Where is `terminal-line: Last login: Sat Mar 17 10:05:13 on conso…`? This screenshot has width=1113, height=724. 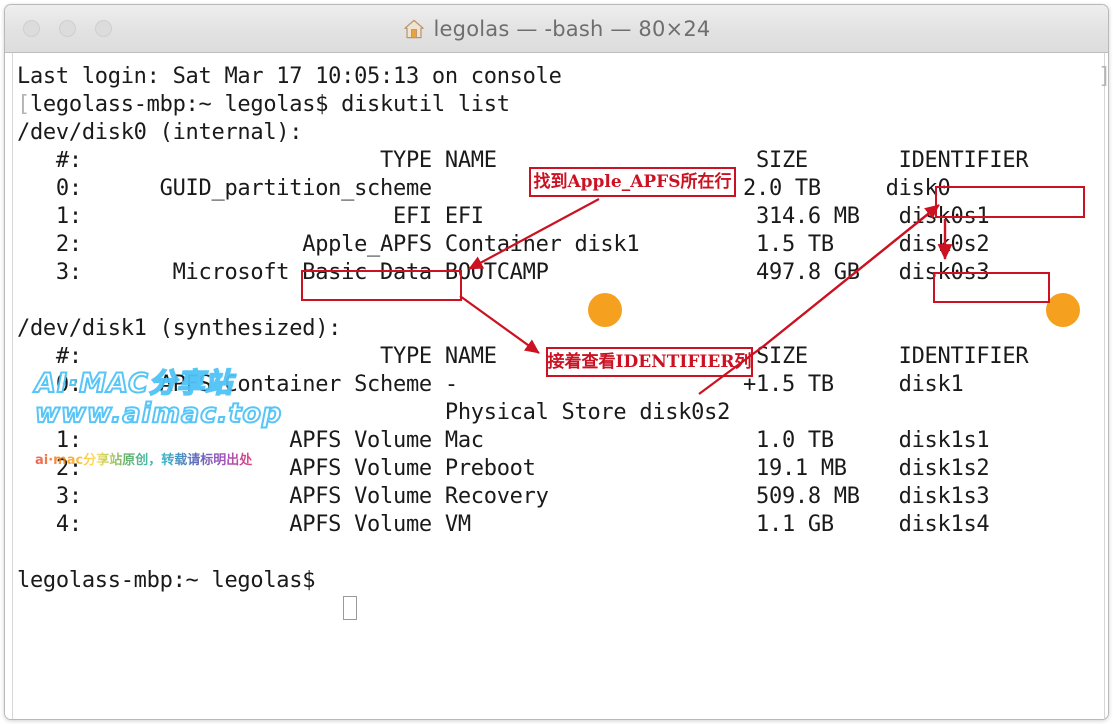
terminal-line: Last login: Sat Mar 17 10:05:13 on conso… is located at coordinates (289, 76).